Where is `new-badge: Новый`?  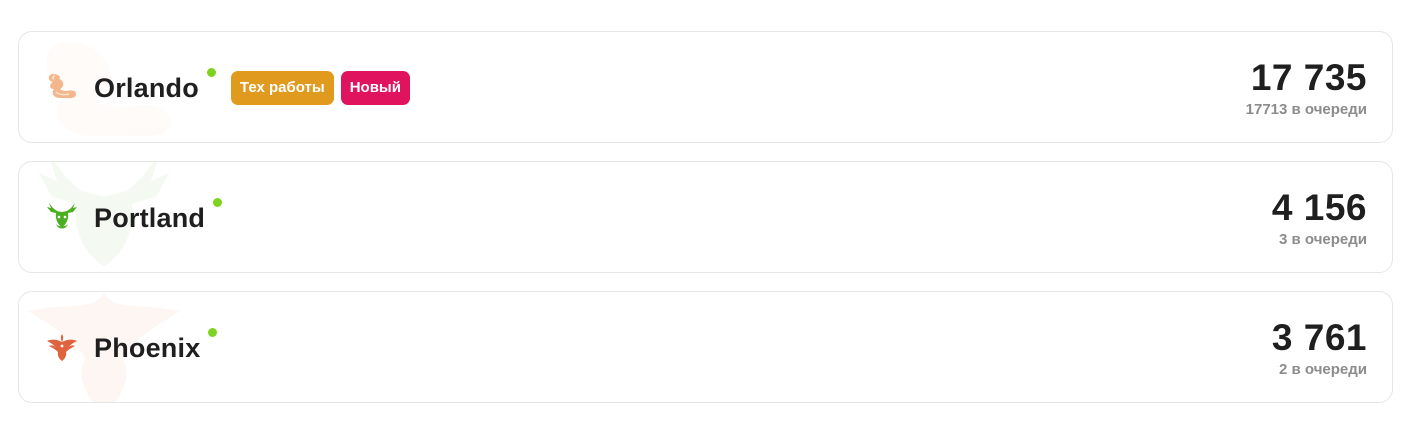 new-badge: Новый is located at coordinates (375, 88).